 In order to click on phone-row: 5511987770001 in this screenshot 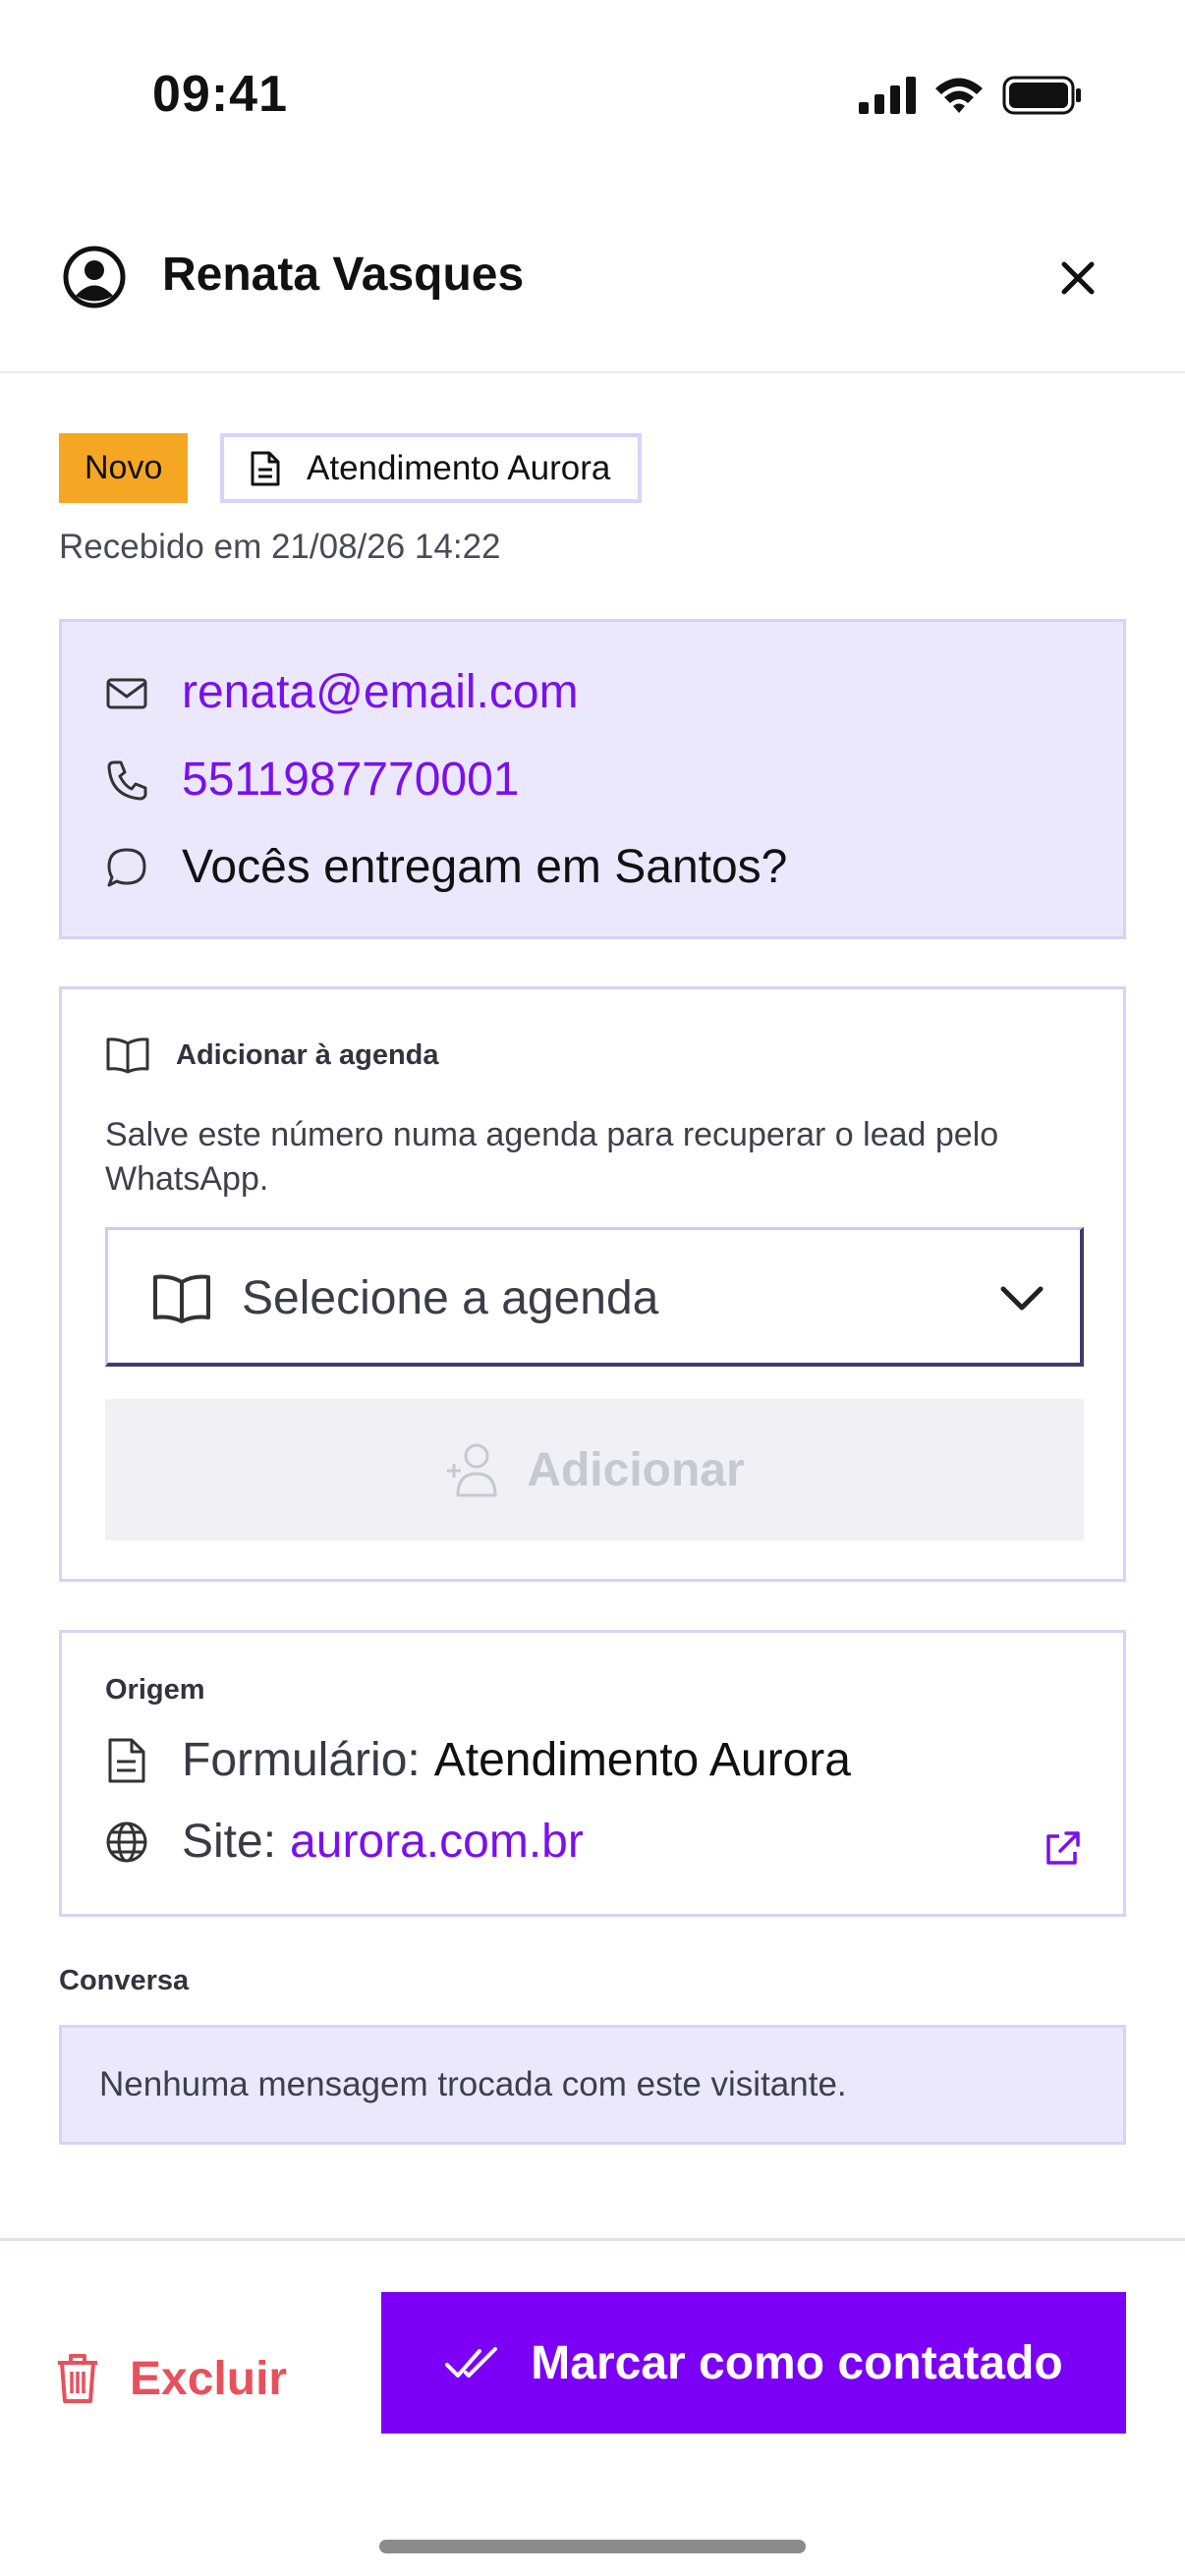, I will do `click(312, 780)`.